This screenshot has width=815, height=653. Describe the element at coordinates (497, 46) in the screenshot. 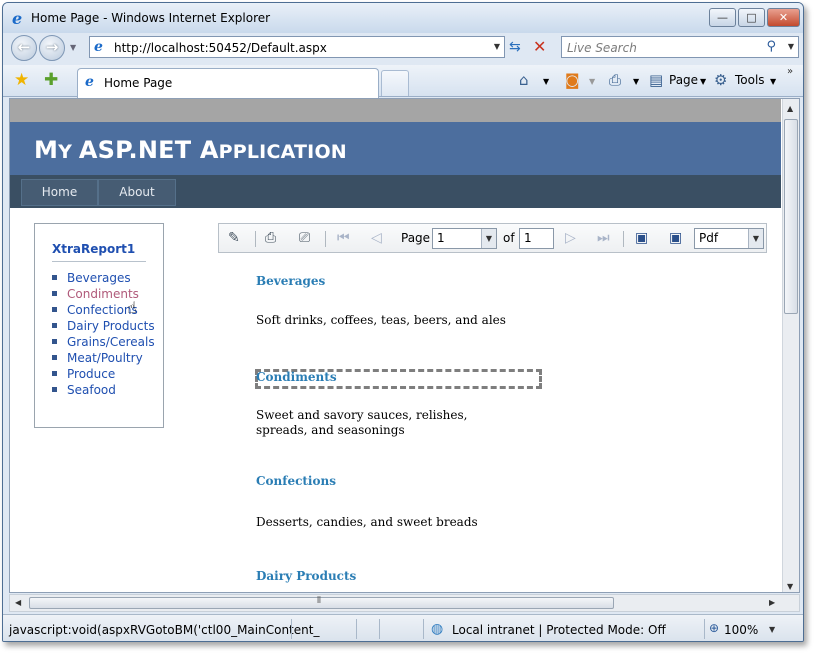

I see `address-dropdown-icon: ▼` at that location.